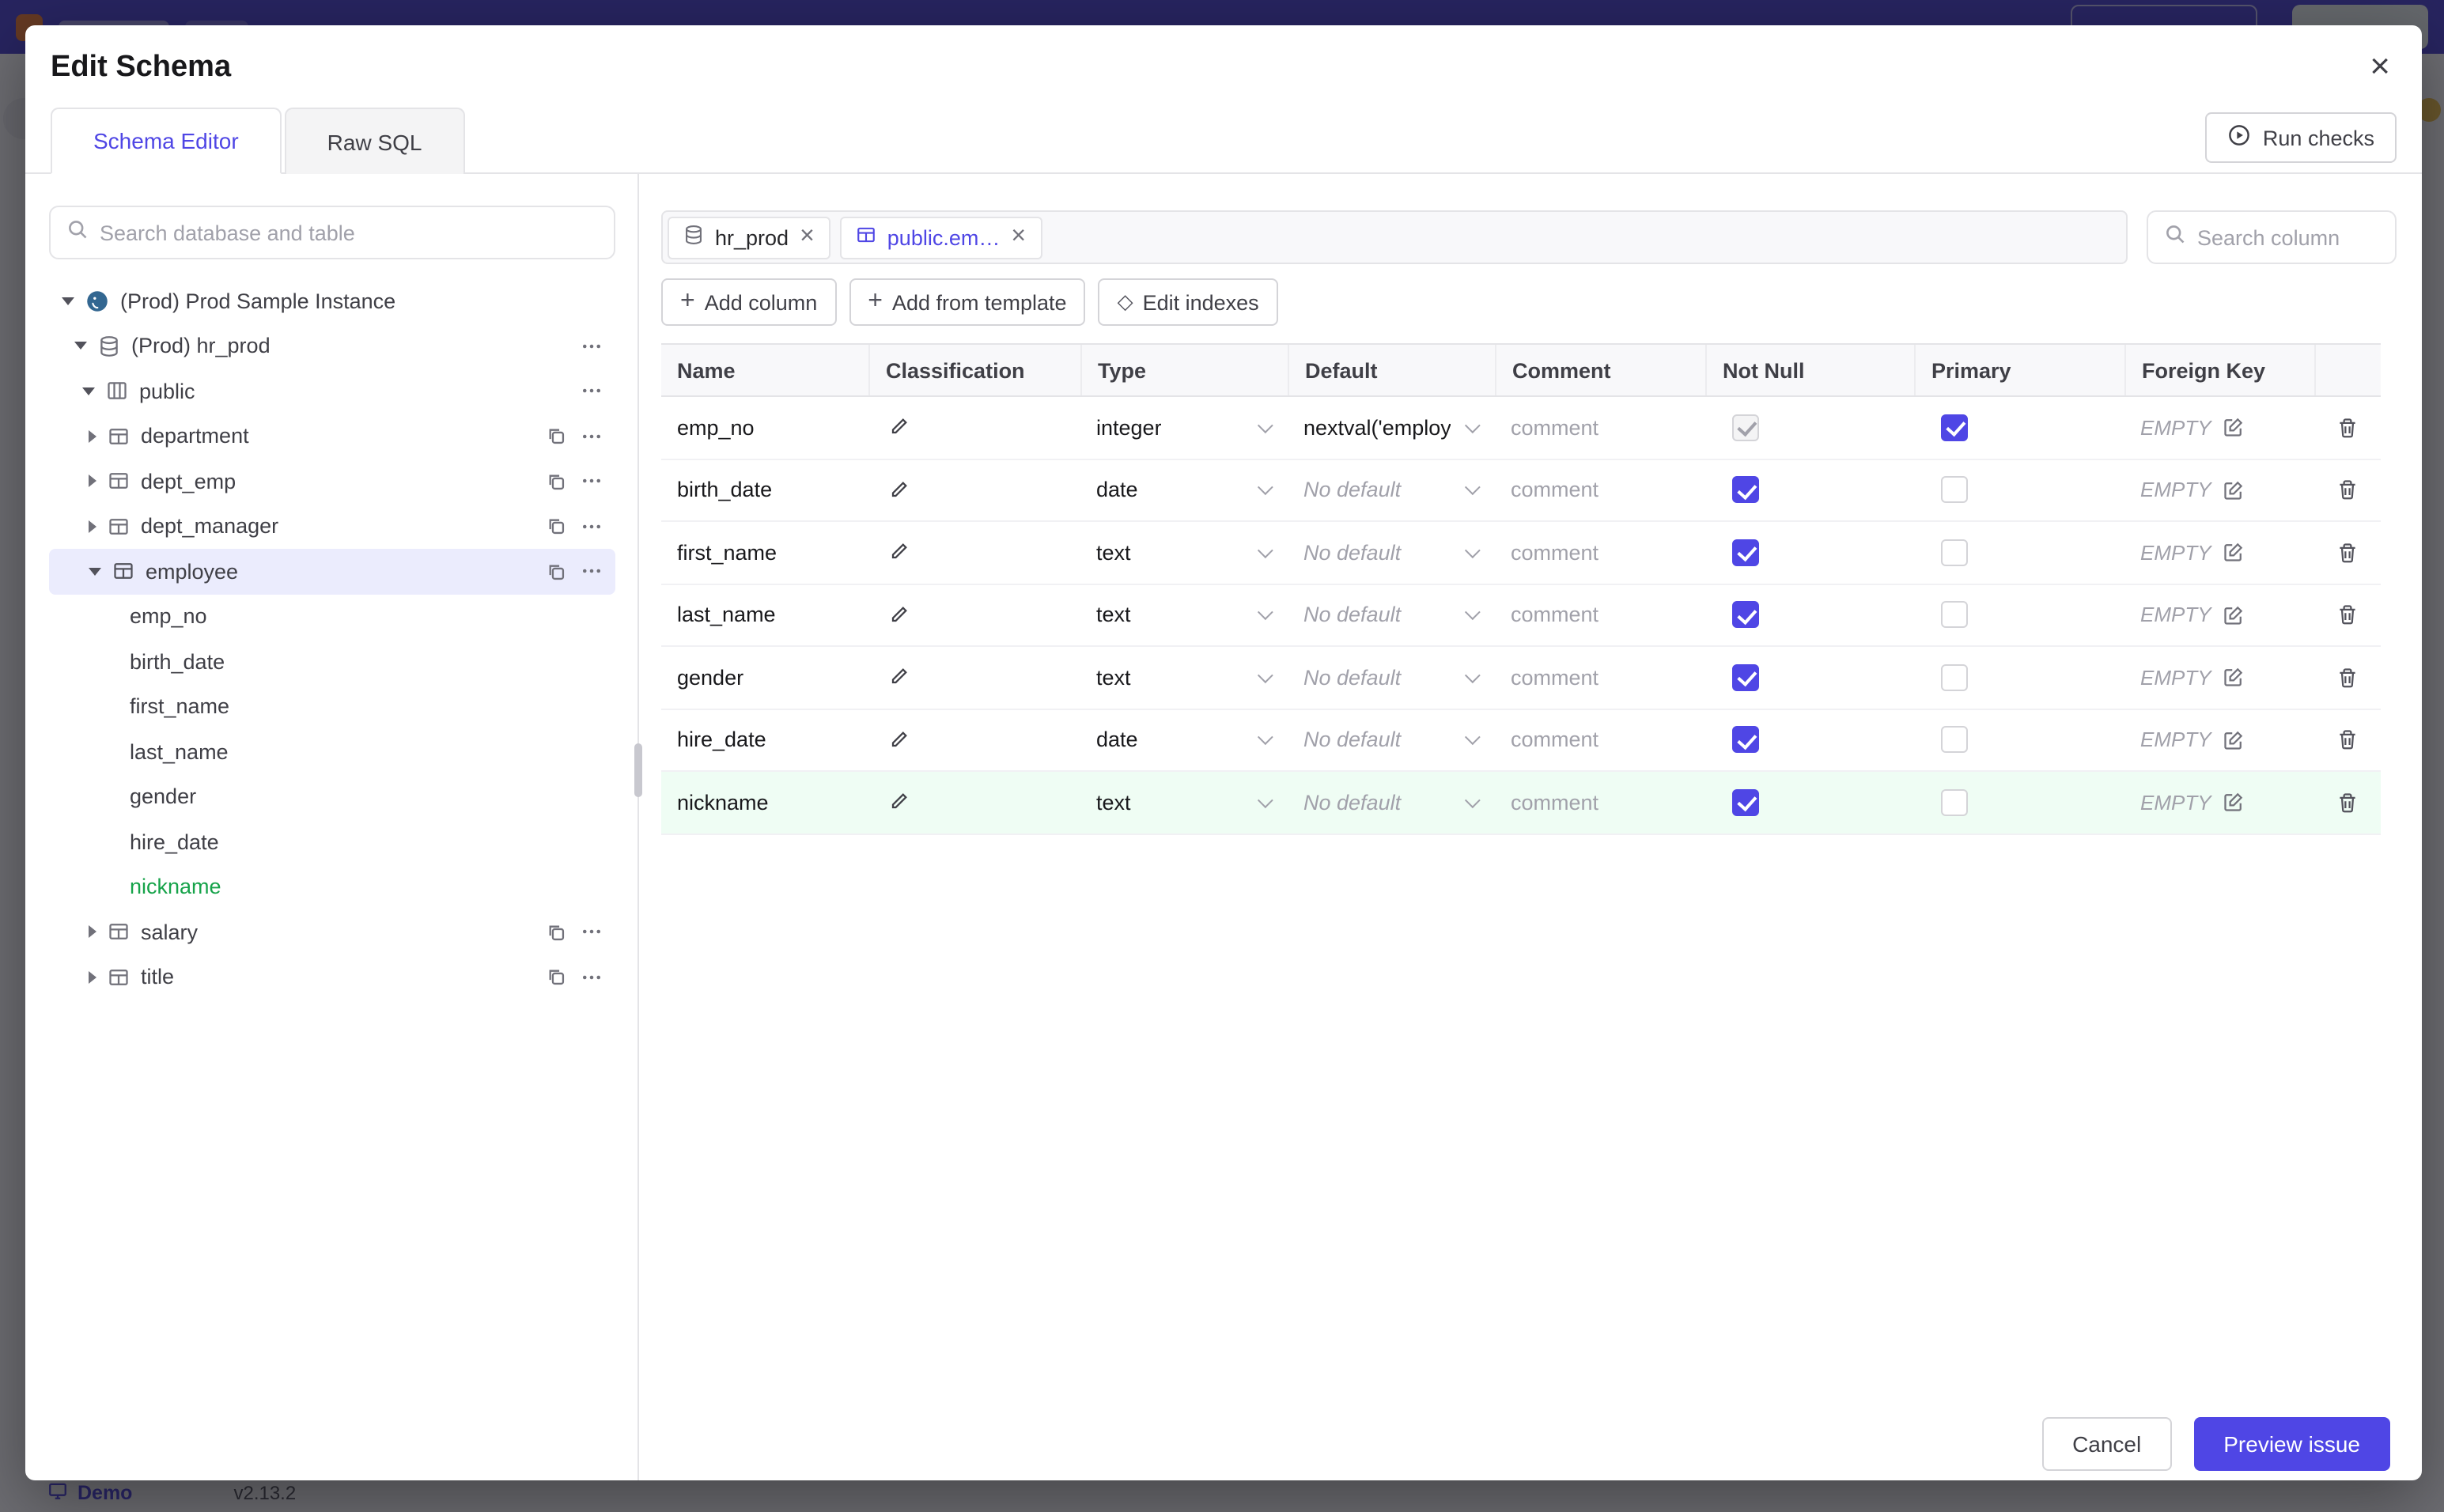 The height and width of the screenshot is (1512, 2444). I want to click on tree-item-instance: (Prod) Prod Sample Instance, so click(332, 301).